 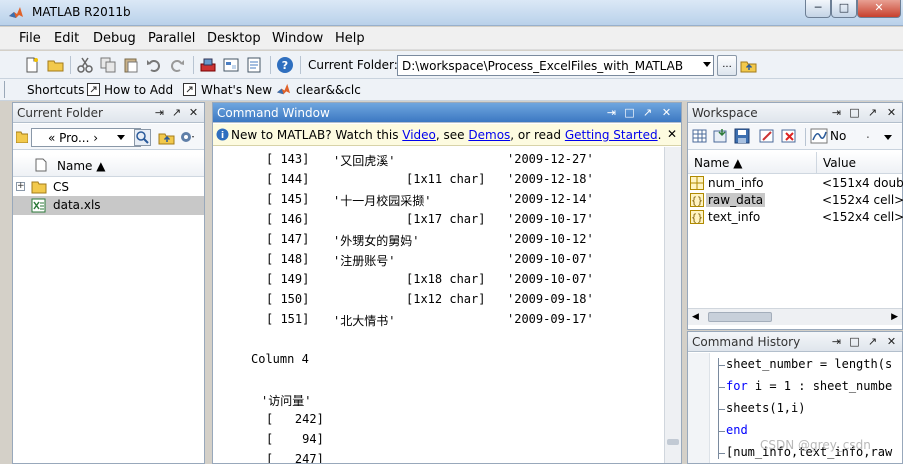 What do you see at coordinates (234, 38) in the screenshot?
I see `menu-desktop: Desktop` at bounding box center [234, 38].